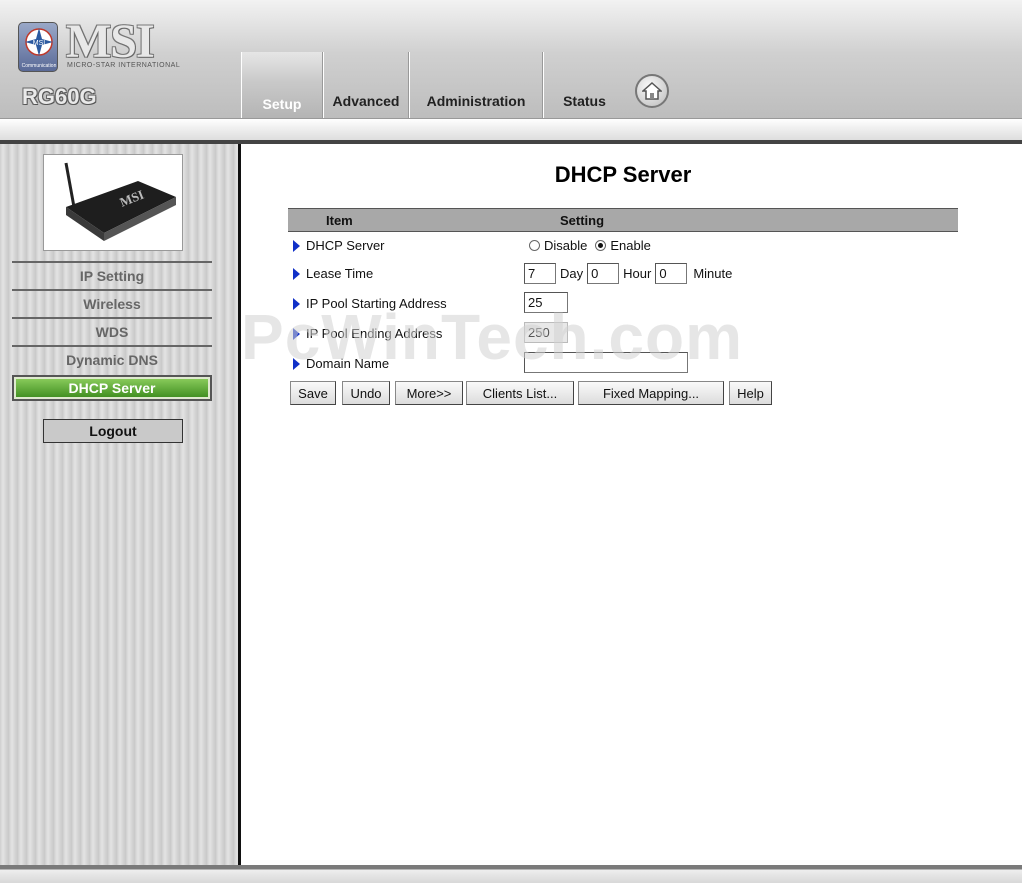 The height and width of the screenshot is (883, 1022). I want to click on badge-caption: Communication, so click(39, 66).